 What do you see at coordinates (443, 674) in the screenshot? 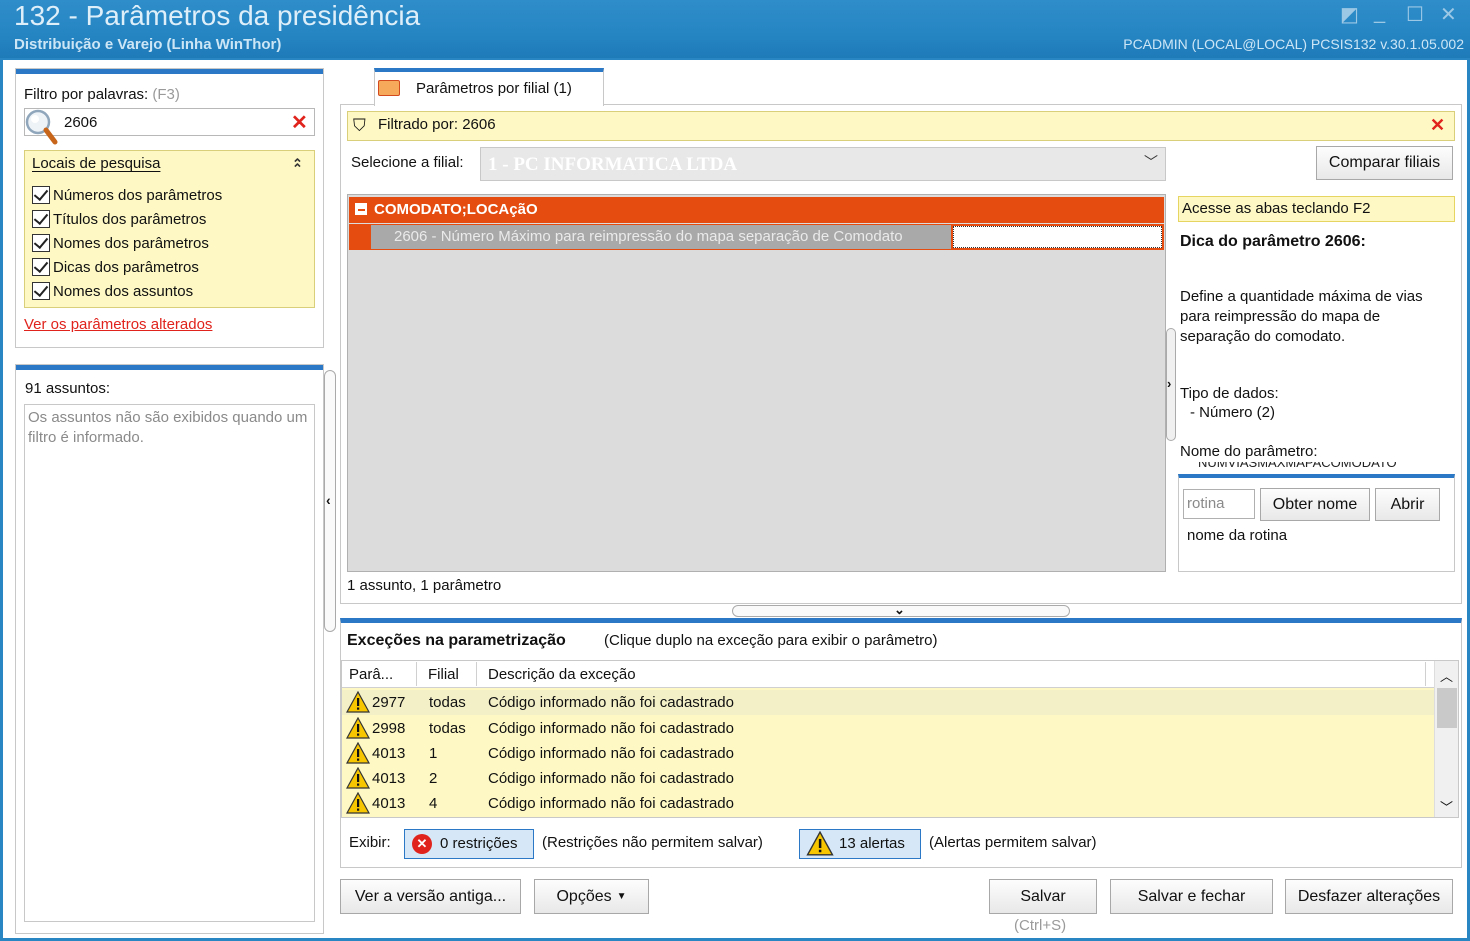
I see `col-filial: Filial` at bounding box center [443, 674].